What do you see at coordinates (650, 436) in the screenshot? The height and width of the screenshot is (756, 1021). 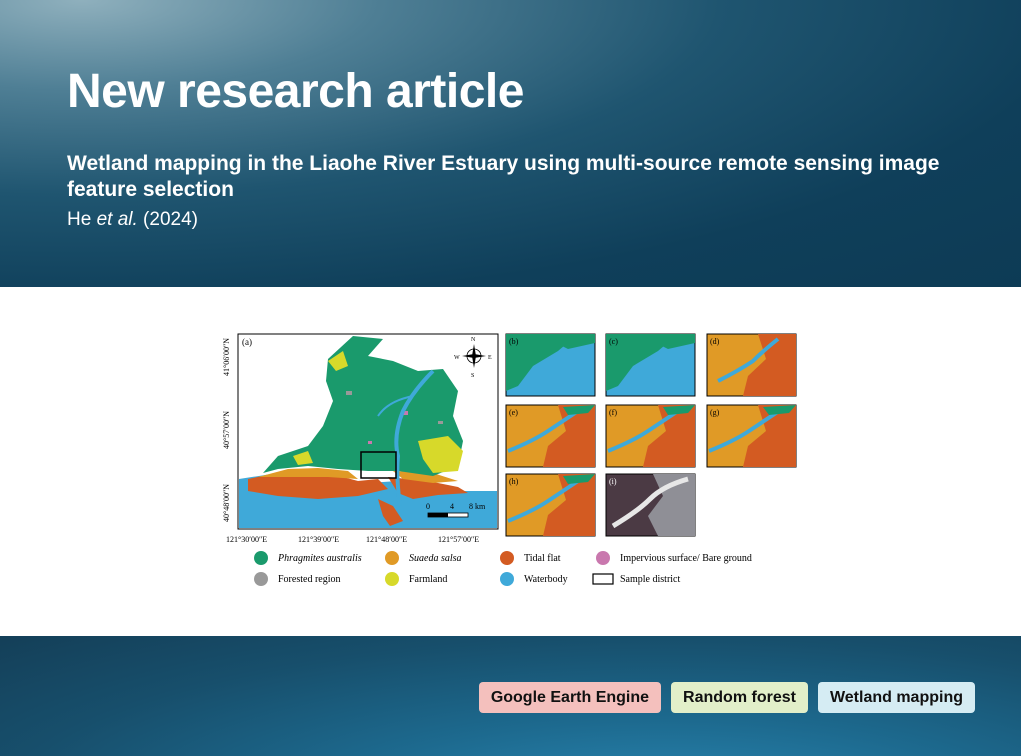 I see `panel-f: (f)` at bounding box center [650, 436].